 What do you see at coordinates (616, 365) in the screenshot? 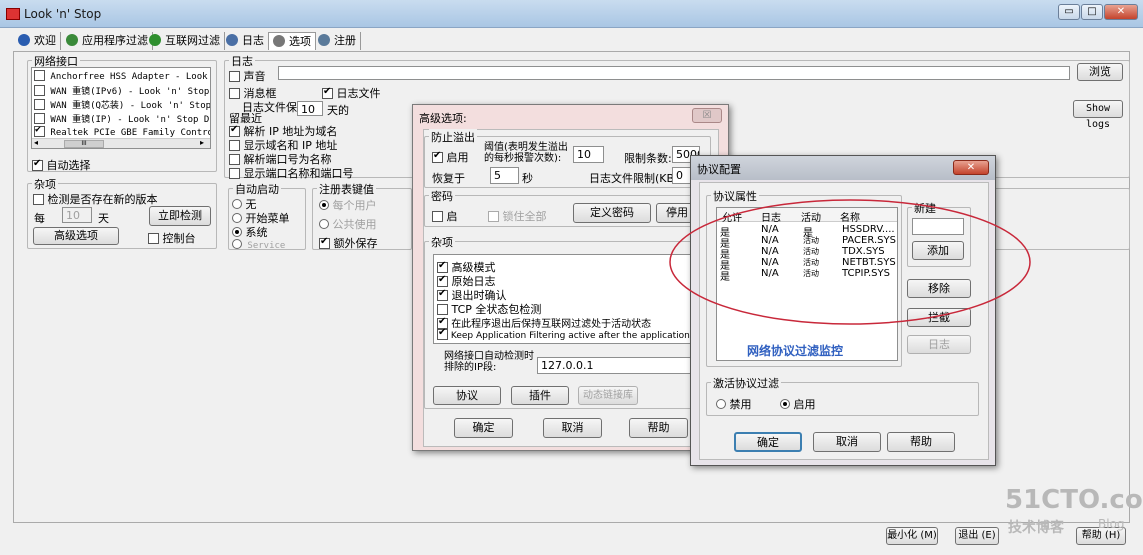
I see `exclude-ip-field: 127.0.0.1` at bounding box center [616, 365].